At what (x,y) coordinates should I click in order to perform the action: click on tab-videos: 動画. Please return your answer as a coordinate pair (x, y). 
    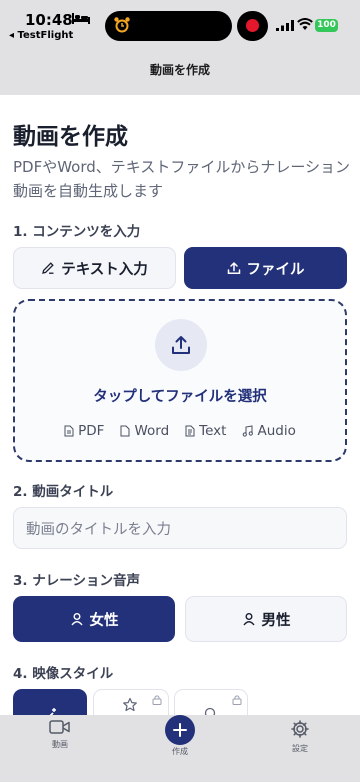
    Looking at the image, I should click on (60, 734).